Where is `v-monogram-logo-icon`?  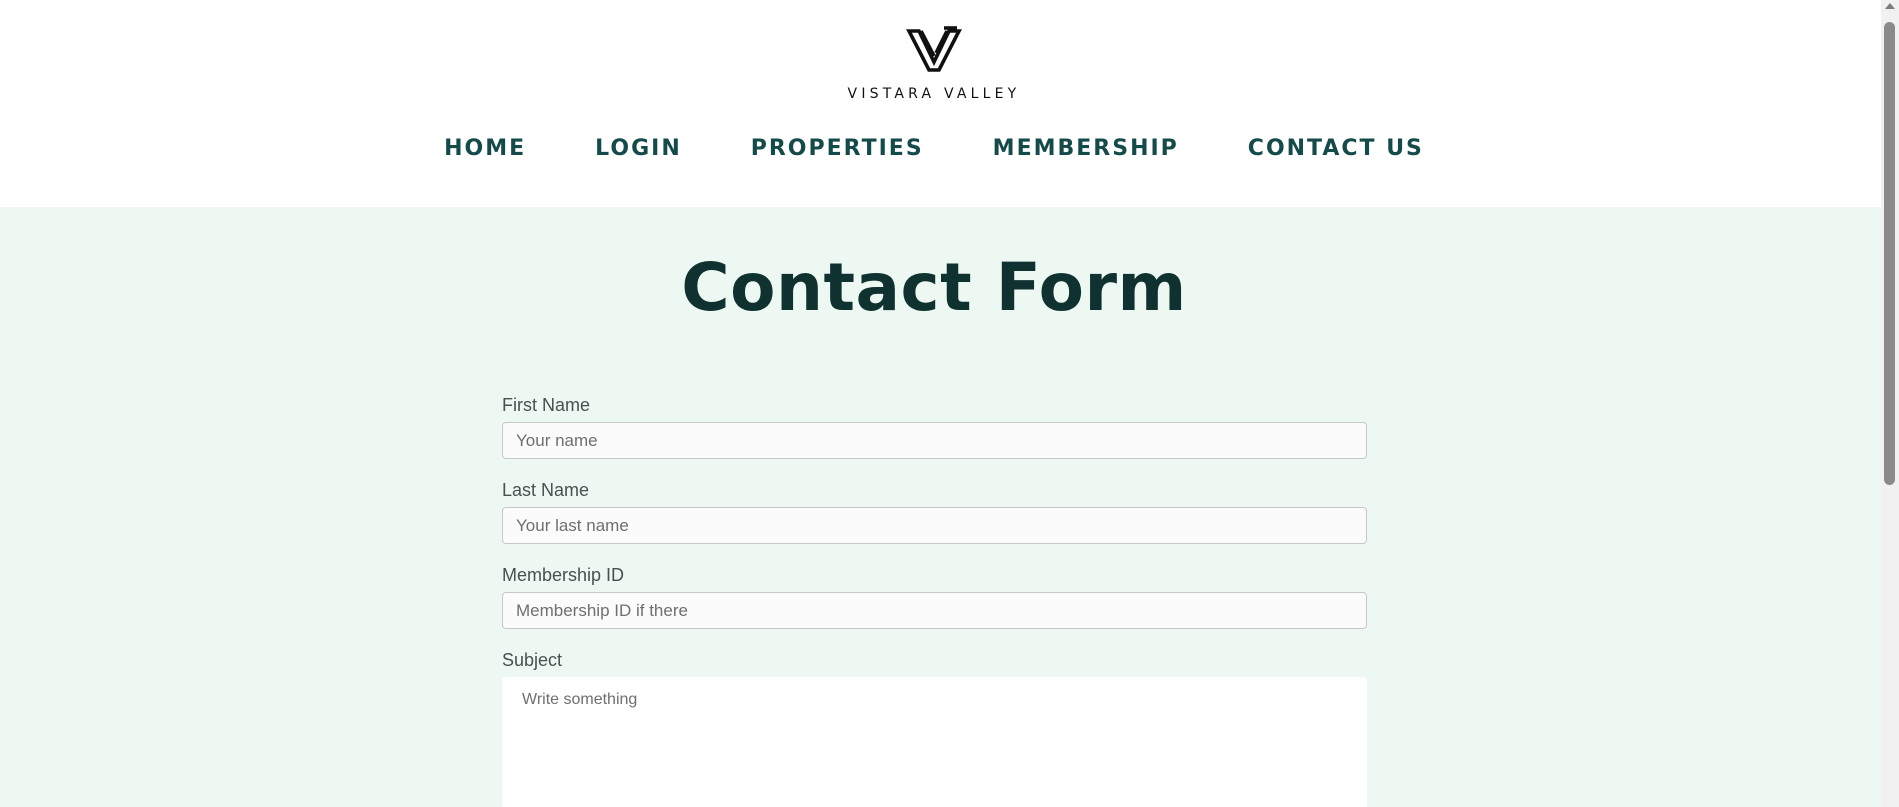 v-monogram-logo-icon is located at coordinates (934, 49).